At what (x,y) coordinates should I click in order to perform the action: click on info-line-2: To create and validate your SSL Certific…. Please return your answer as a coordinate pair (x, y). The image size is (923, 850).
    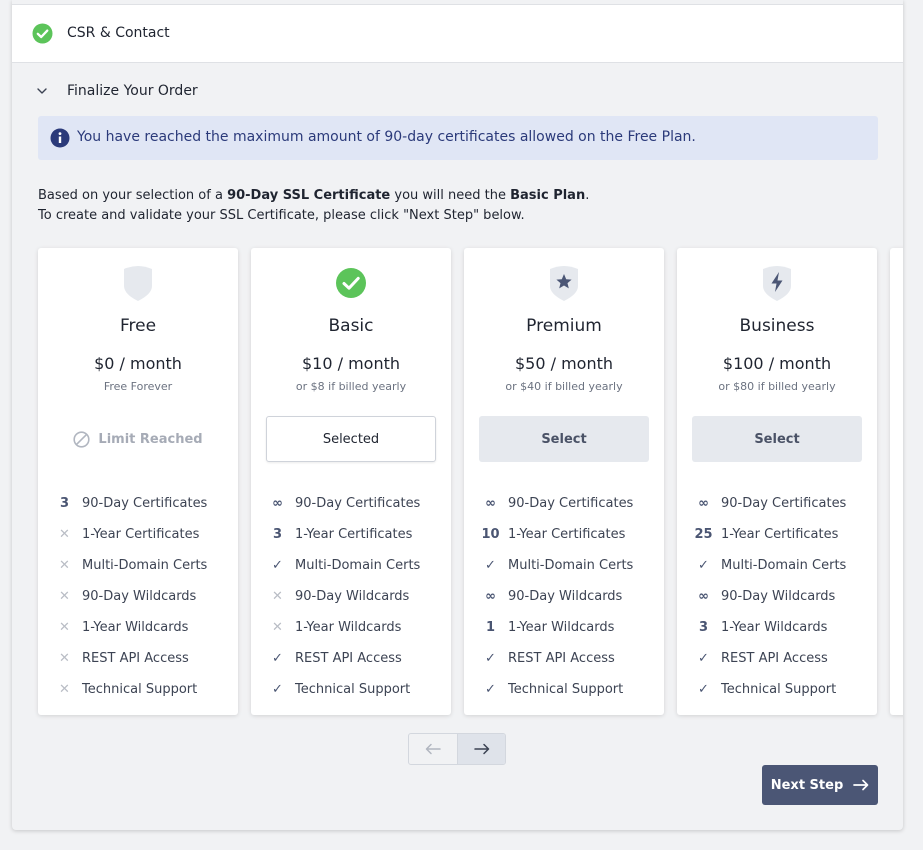
    Looking at the image, I should click on (281, 215).